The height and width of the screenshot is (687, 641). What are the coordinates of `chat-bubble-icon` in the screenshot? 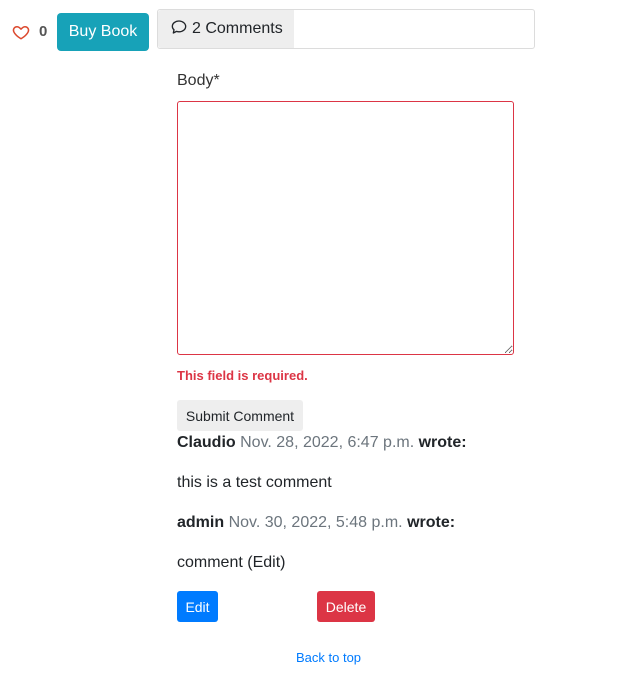 It's located at (181, 29).